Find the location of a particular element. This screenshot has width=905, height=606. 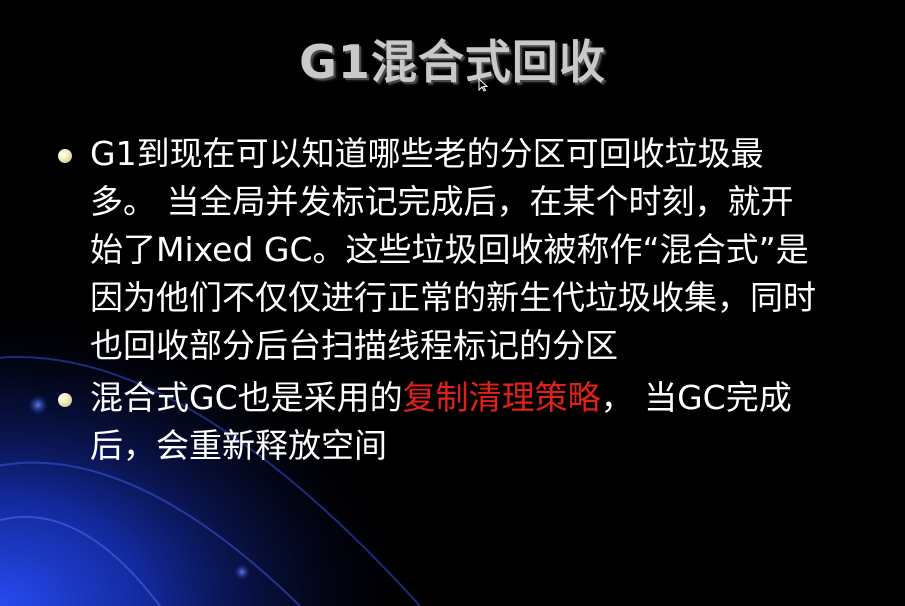

bullet-text-before: 混合式GC也是采用的 is located at coordinates (246, 397).